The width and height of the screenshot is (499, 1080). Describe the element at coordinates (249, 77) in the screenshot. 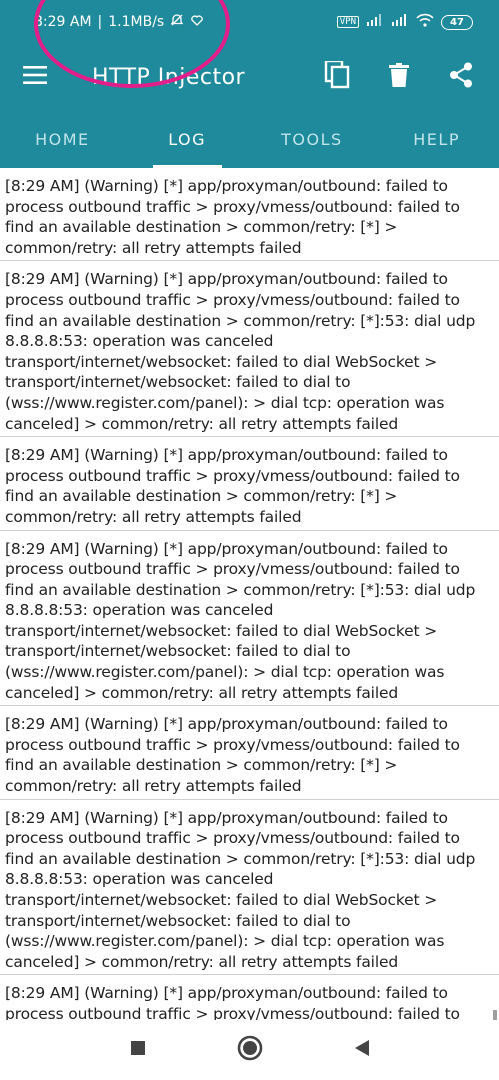

I see `app-bar: HTTP Injector` at that location.